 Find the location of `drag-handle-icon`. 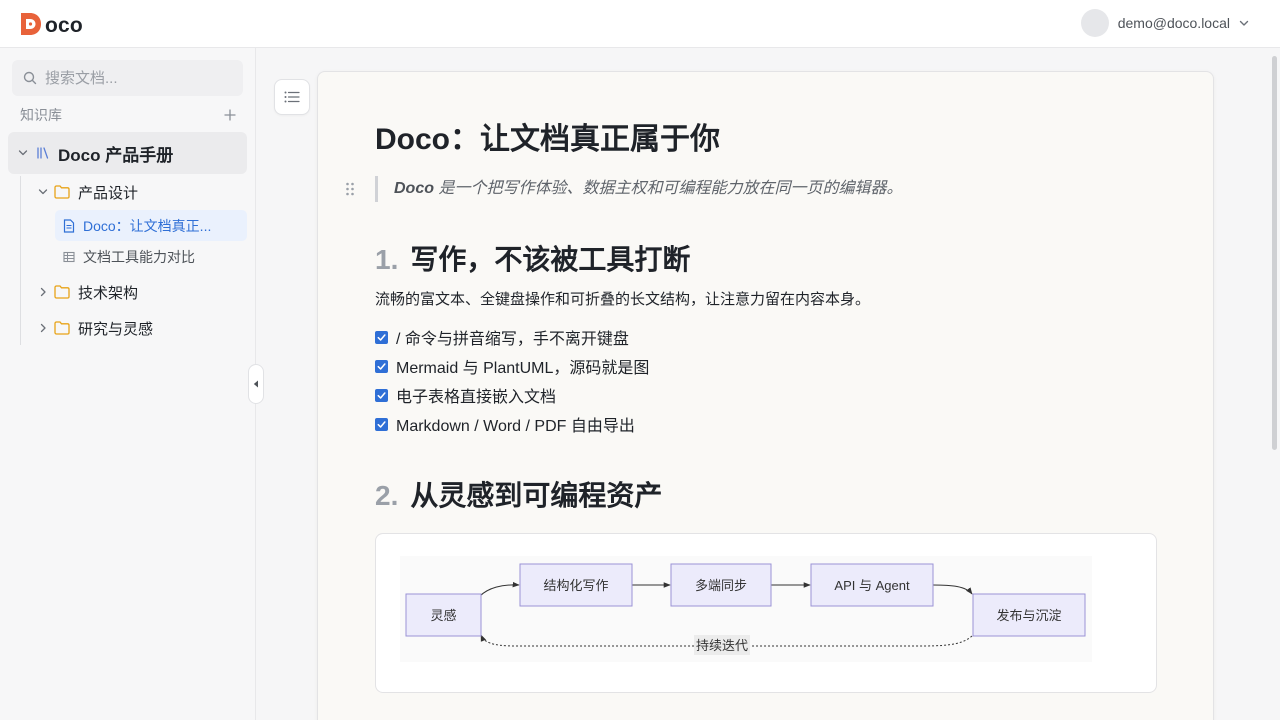

drag-handle-icon is located at coordinates (350, 189).